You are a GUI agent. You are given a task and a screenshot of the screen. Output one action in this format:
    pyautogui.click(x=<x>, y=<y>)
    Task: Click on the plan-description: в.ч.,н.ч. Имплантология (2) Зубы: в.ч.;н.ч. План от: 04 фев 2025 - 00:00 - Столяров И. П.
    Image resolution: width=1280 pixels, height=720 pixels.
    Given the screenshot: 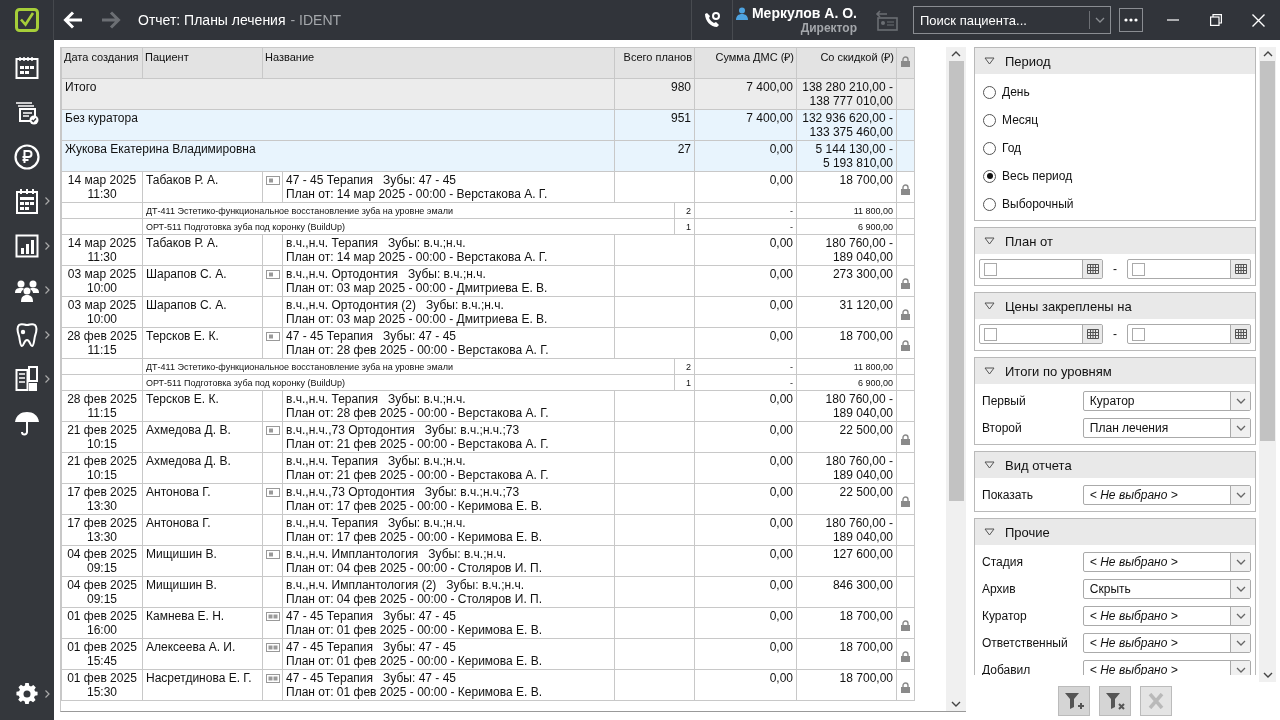 What is the action you would take?
    pyautogui.click(x=448, y=592)
    